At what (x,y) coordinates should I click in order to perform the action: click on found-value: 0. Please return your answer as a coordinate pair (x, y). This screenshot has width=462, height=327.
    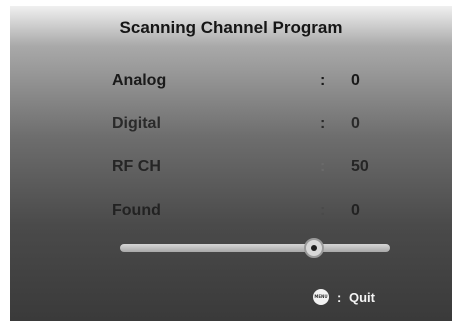
    Looking at the image, I should click on (355, 210).